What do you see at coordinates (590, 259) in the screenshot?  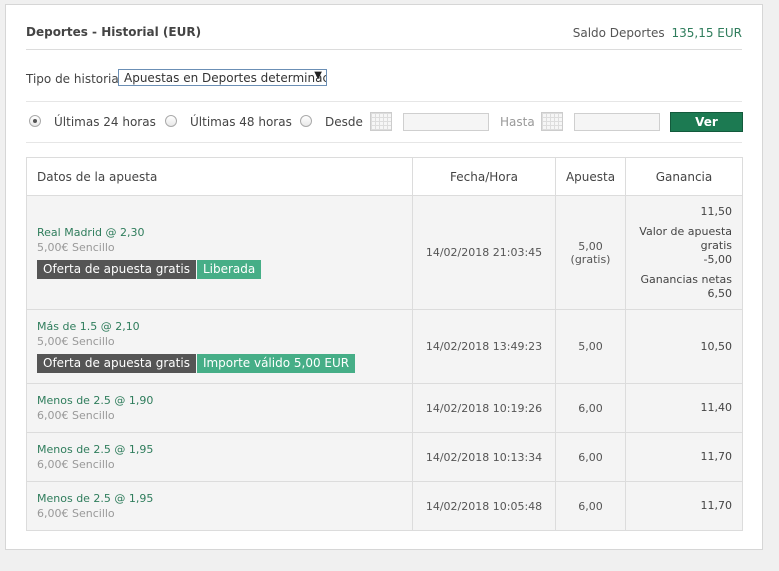 I see `stake-note: (gratis)` at bounding box center [590, 259].